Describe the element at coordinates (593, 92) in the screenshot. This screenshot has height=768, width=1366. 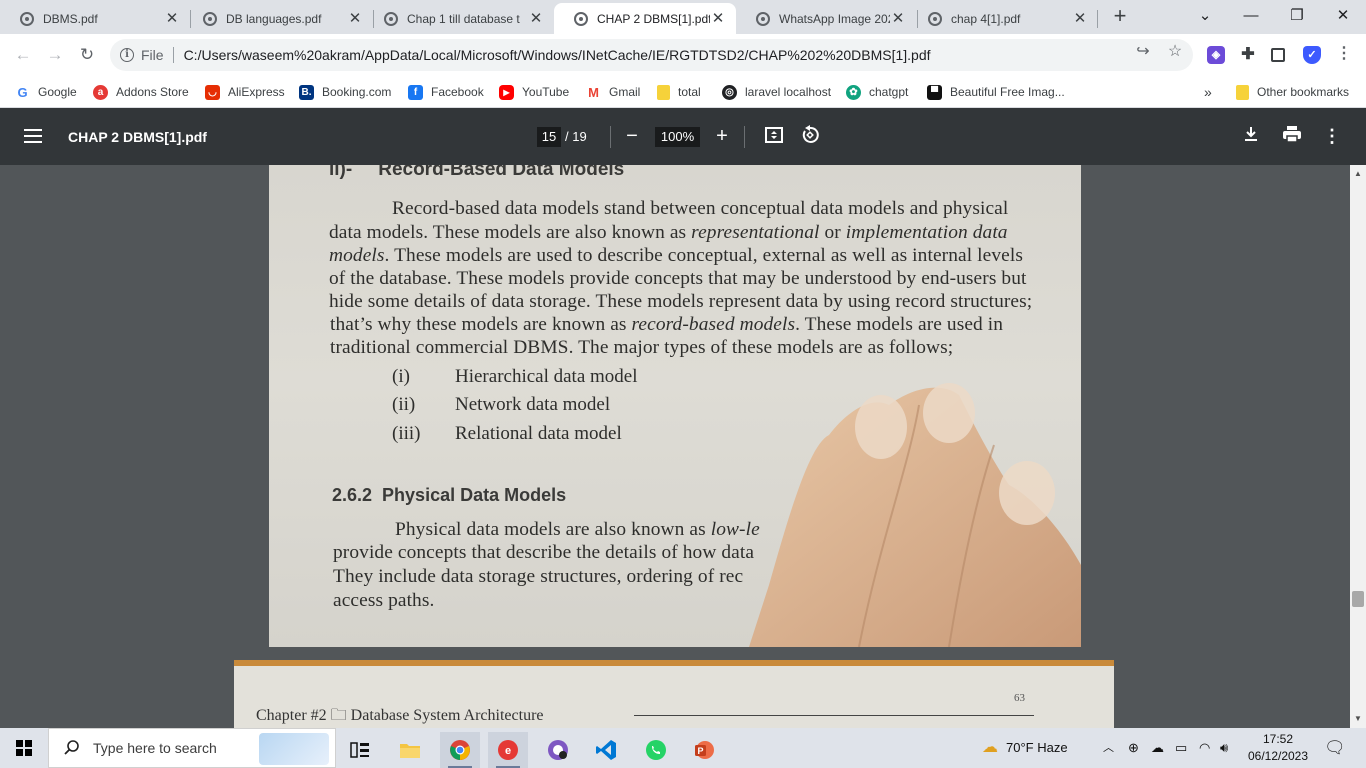
I see `gmail-icon: M` at that location.